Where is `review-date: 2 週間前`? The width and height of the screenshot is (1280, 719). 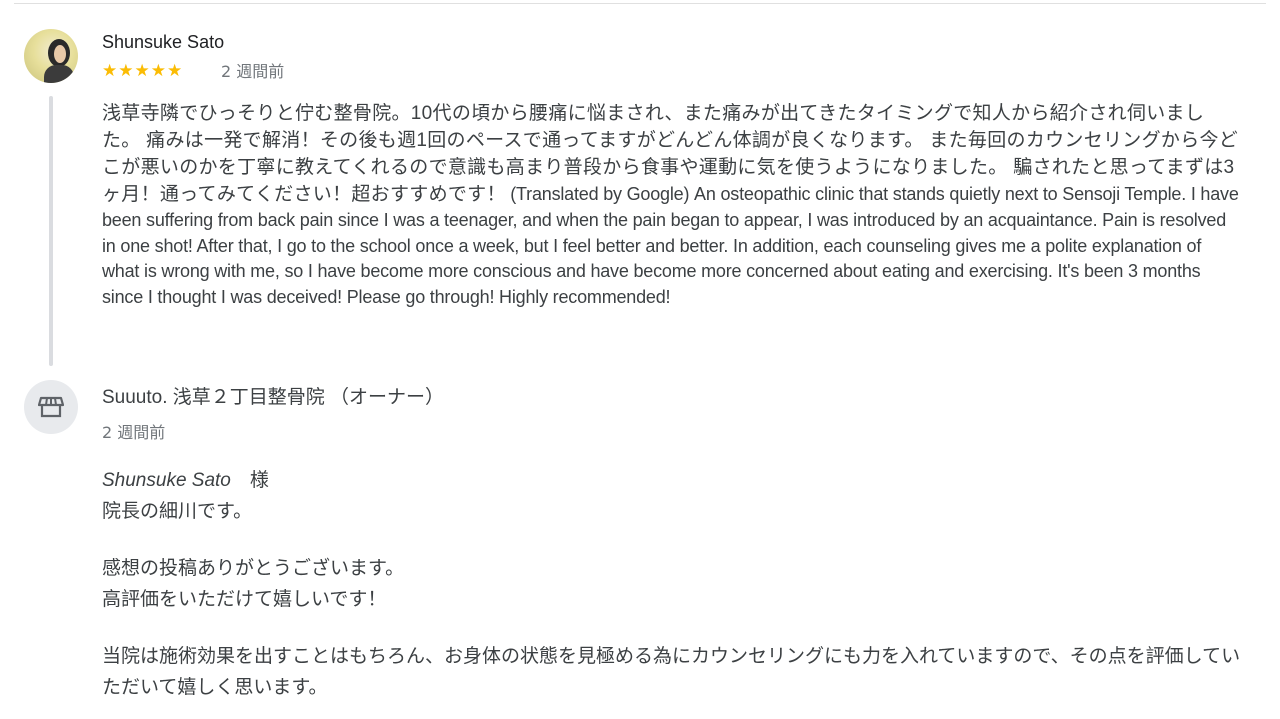
review-date: 2 週間前 is located at coordinates (253, 71).